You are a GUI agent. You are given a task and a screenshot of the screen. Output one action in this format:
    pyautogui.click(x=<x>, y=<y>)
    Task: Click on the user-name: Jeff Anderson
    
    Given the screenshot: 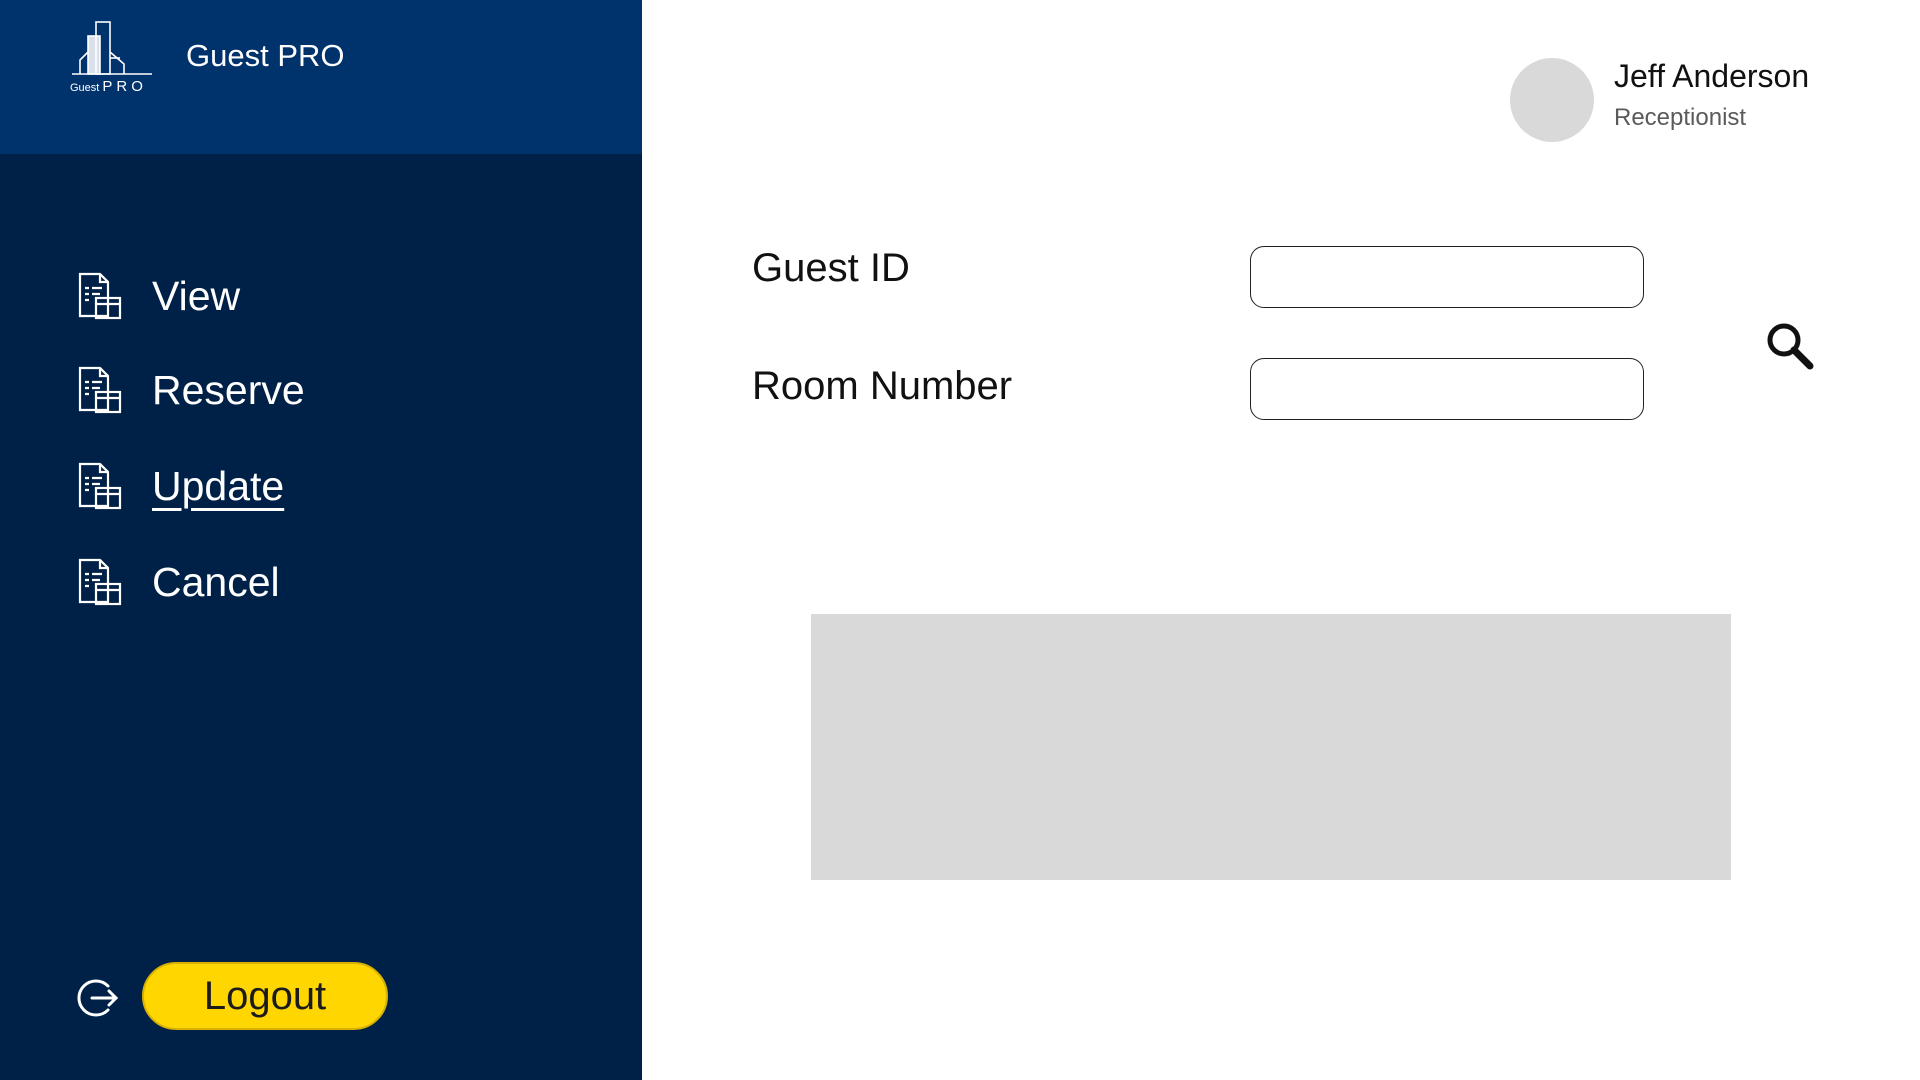 What is the action you would take?
    pyautogui.click(x=1712, y=76)
    